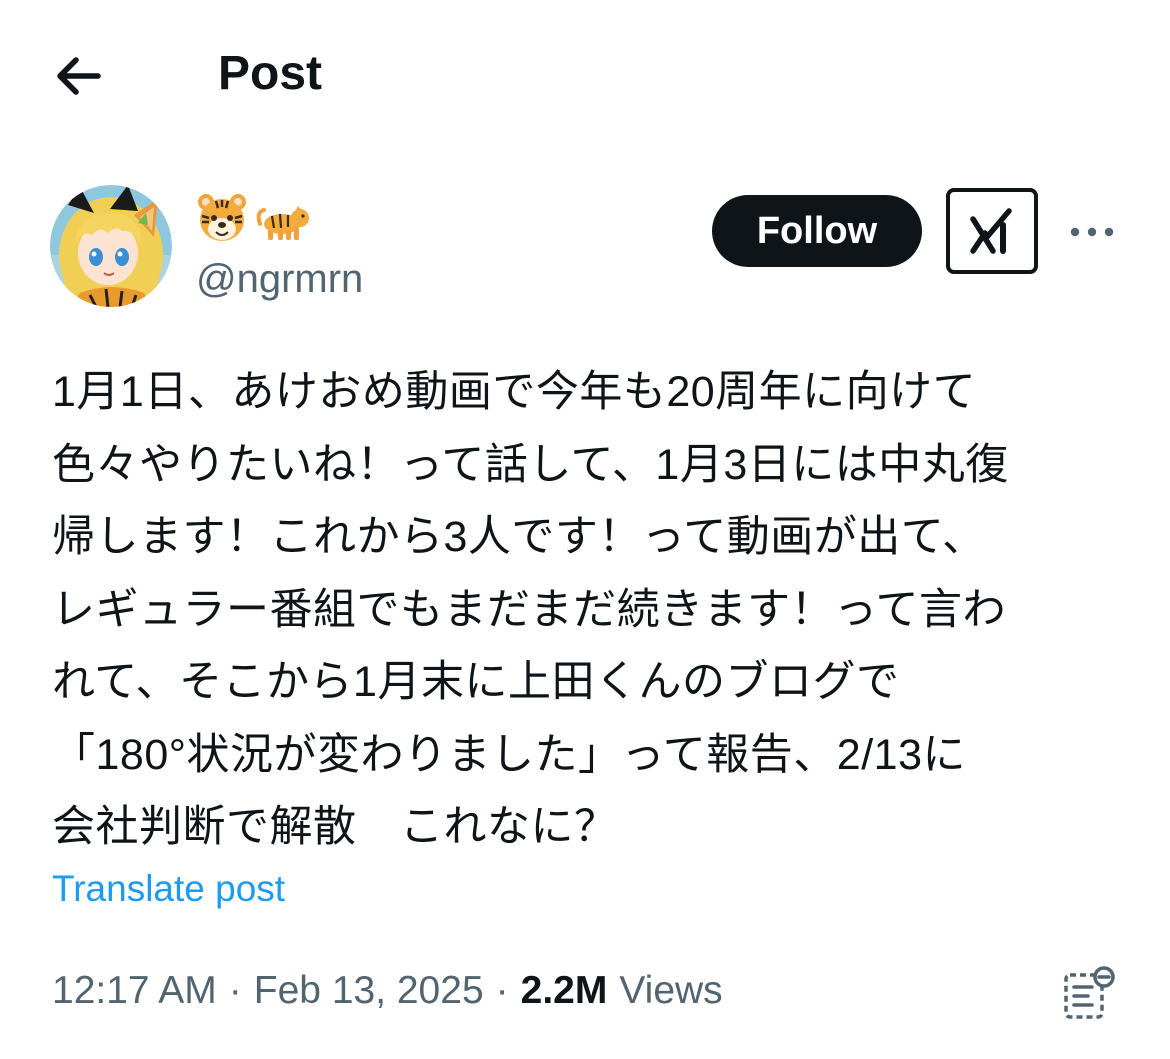 The width and height of the screenshot is (1170, 1059). I want to click on post-analytics-icon, so click(1089, 992).